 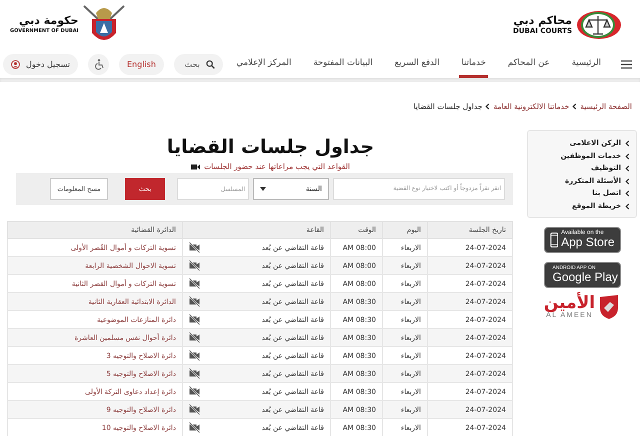 I want to click on nav-tab: البيانات المفتوحة, so click(x=343, y=64).